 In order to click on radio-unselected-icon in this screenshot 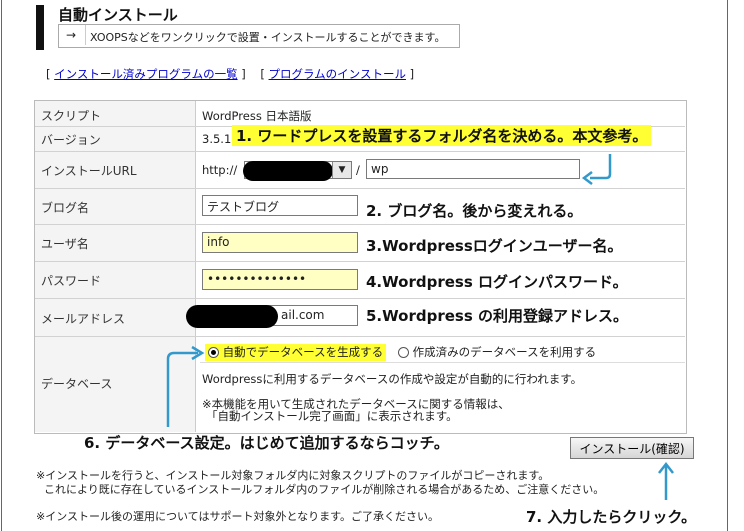, I will do `click(403, 352)`.